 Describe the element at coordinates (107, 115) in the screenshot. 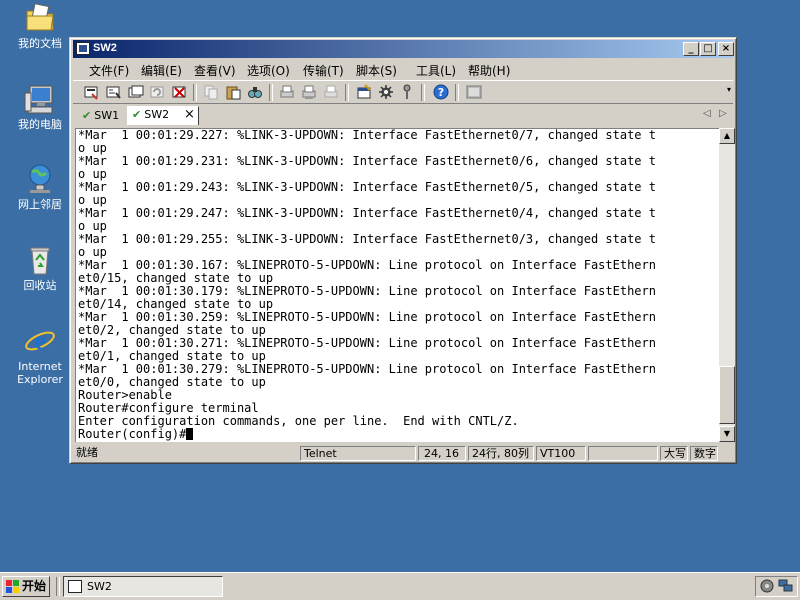

I see `tab-label: SW1` at that location.